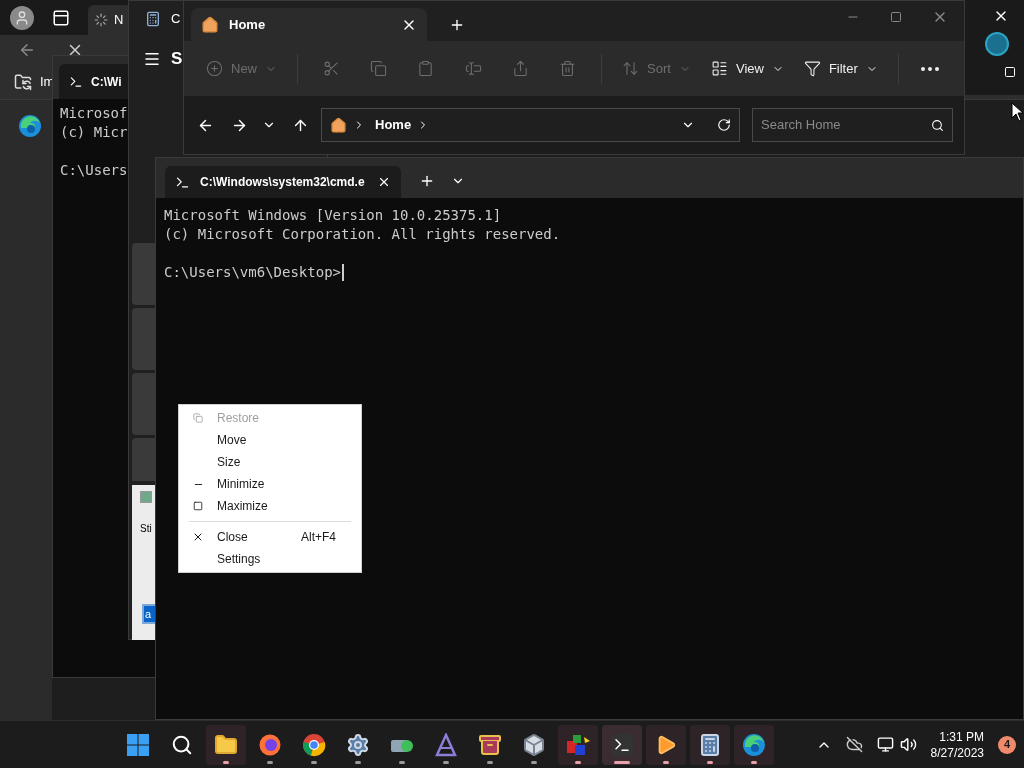  I want to click on tab-title: Home, so click(248, 24).